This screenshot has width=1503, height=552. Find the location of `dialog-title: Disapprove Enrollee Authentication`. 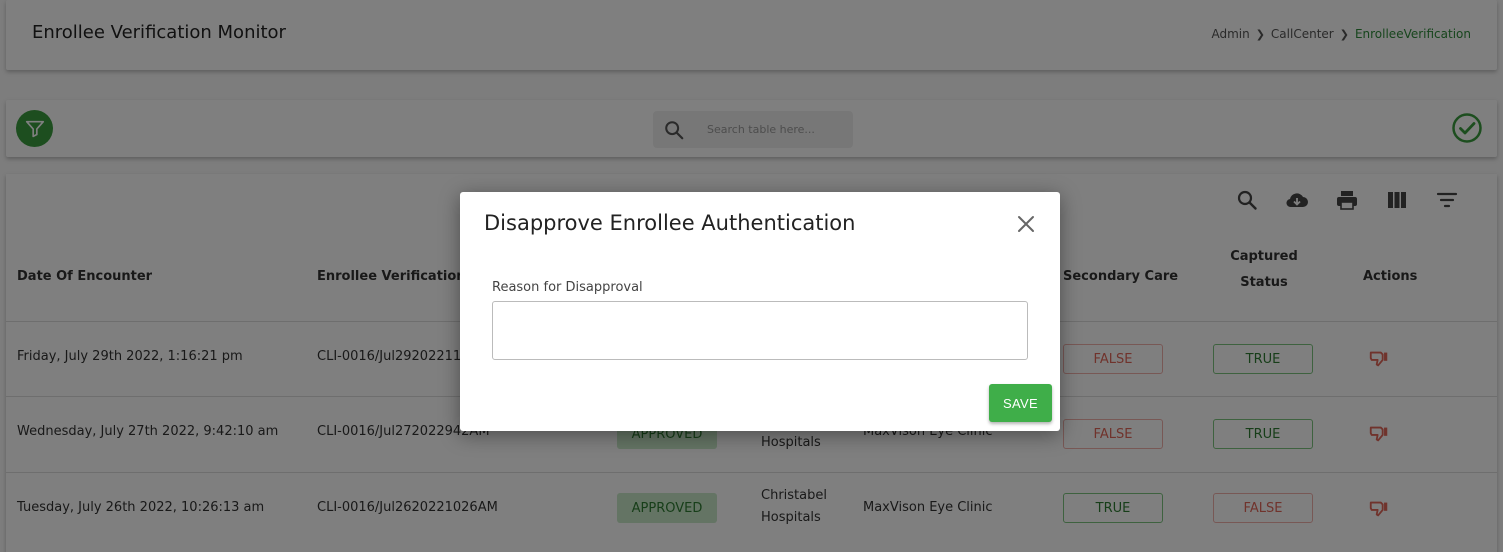

dialog-title: Disapprove Enrollee Authentication is located at coordinates (670, 223).